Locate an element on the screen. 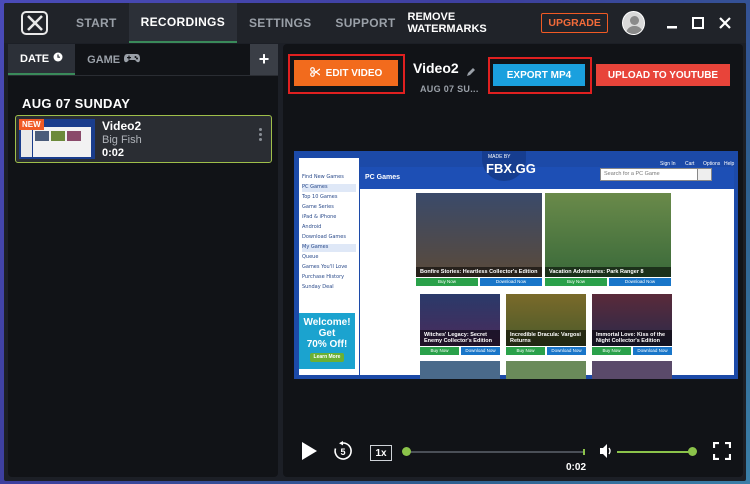  more-options-icon is located at coordinates (261, 135).